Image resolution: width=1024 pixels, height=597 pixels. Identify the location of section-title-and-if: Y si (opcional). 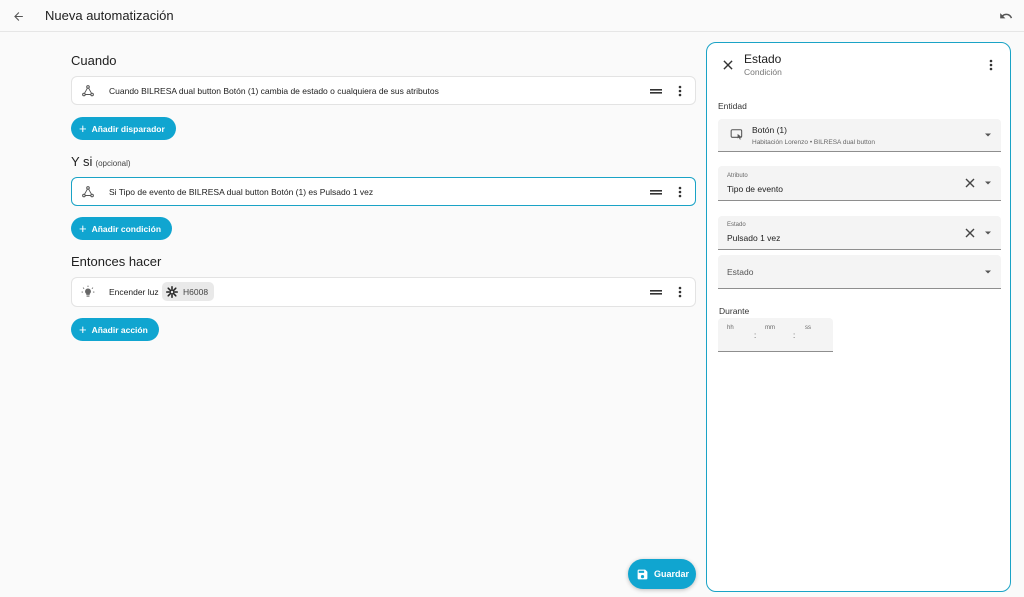
(101, 161).